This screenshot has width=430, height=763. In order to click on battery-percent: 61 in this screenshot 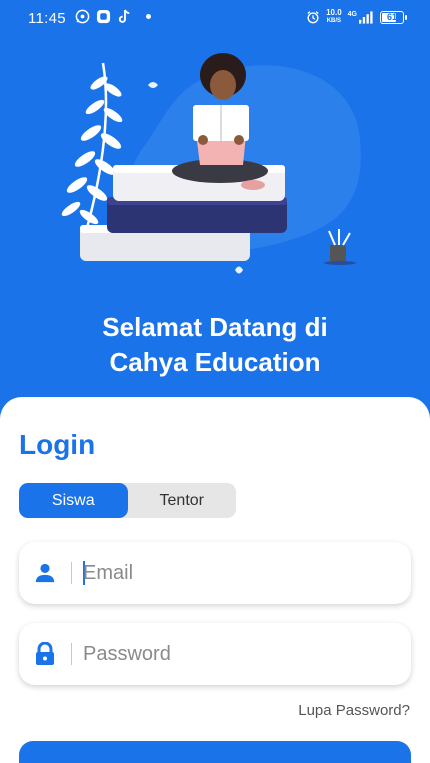, I will do `click(391, 17)`.